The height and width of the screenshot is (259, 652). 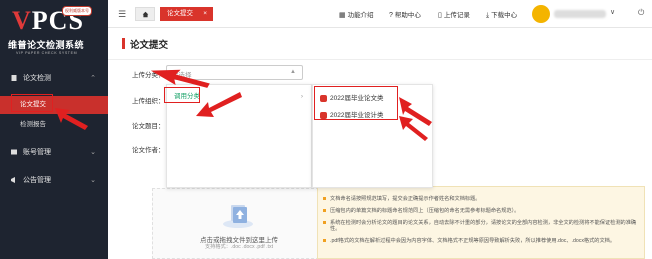 What do you see at coordinates (148, 101) in the screenshot?
I see `label-upload-org: 上传组织：` at bounding box center [148, 101].